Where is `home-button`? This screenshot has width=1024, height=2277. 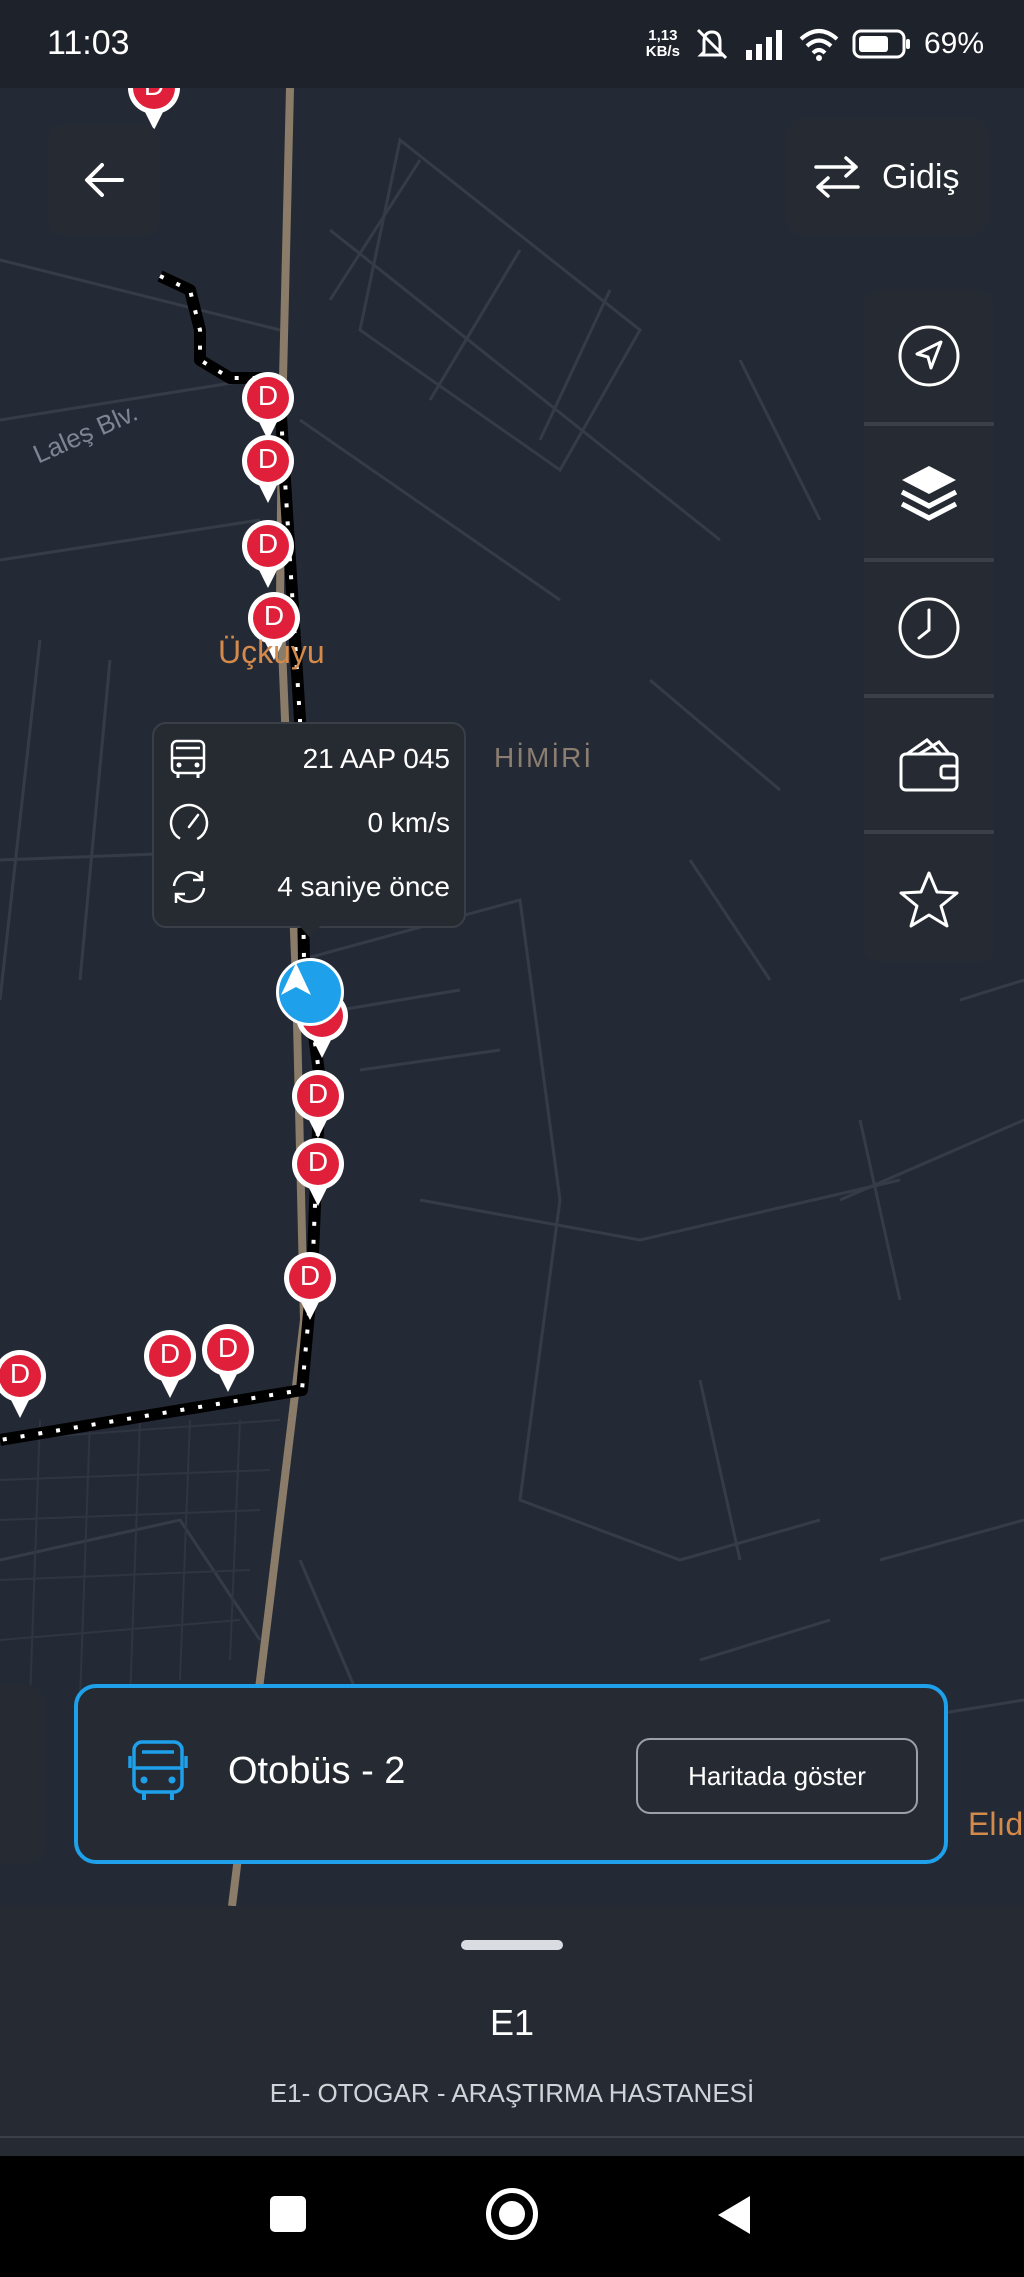 home-button is located at coordinates (512, 2214).